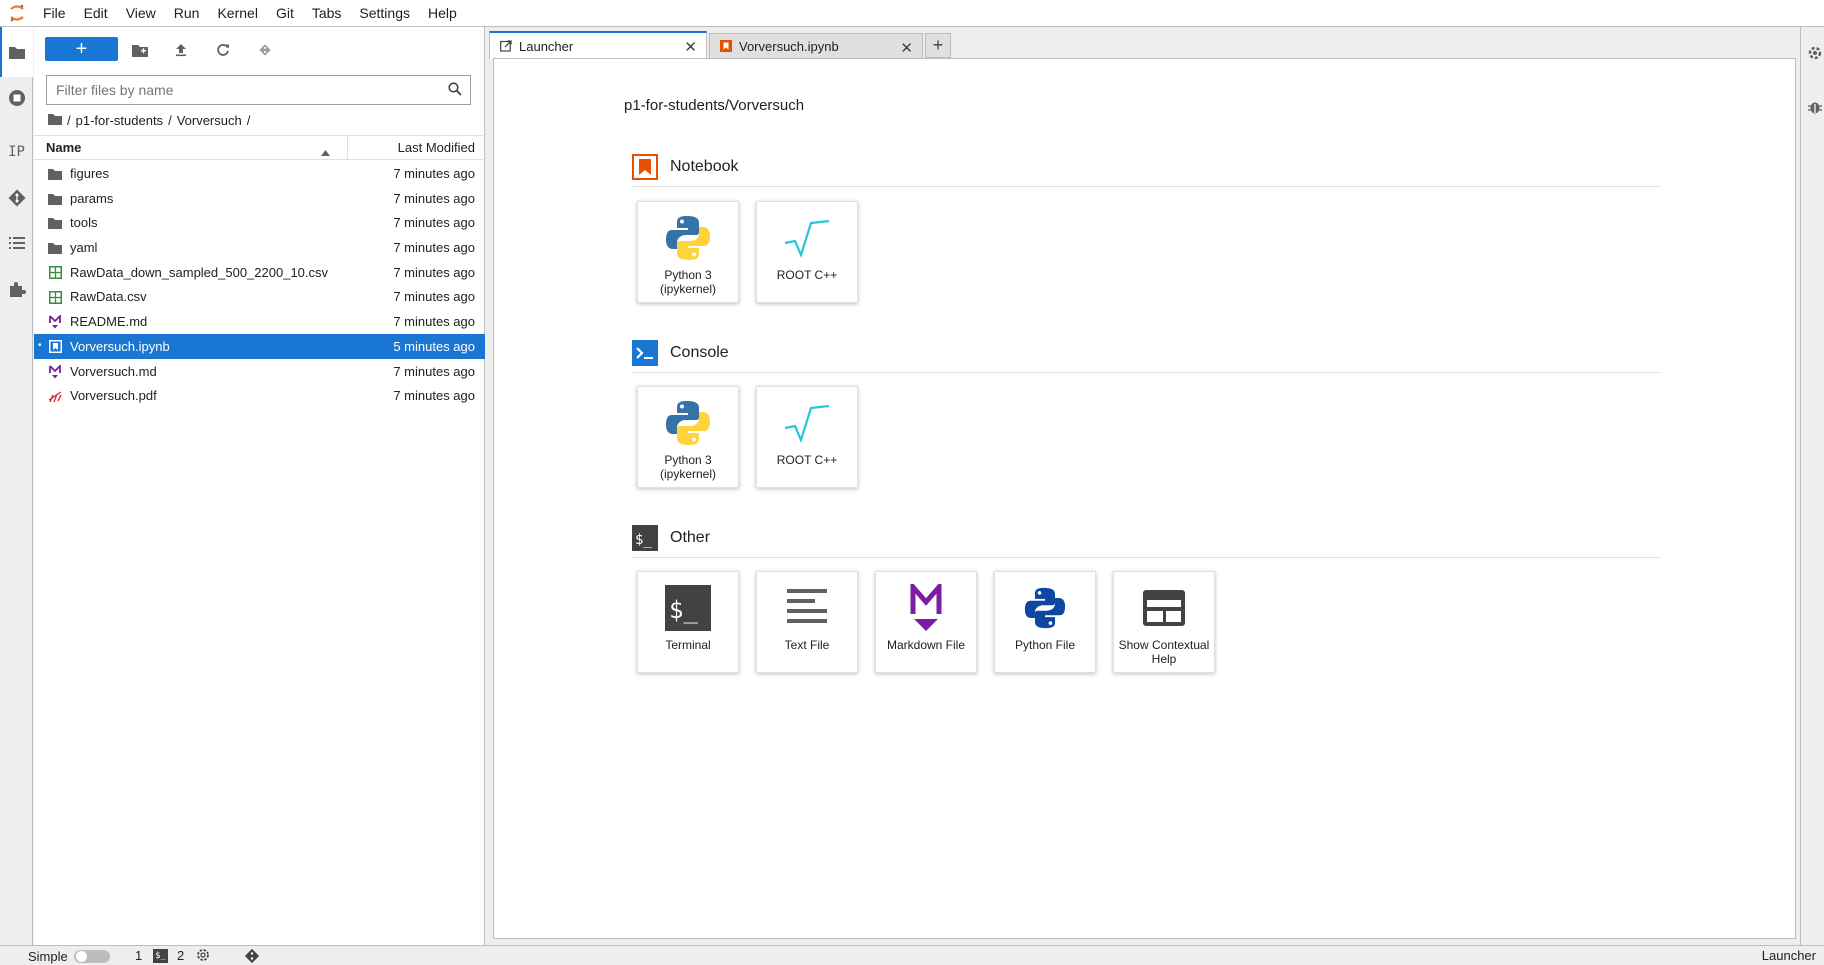 Image resolution: width=1824 pixels, height=965 pixels. I want to click on list-item: RawData.csv 7 minutes ago, so click(259, 296).